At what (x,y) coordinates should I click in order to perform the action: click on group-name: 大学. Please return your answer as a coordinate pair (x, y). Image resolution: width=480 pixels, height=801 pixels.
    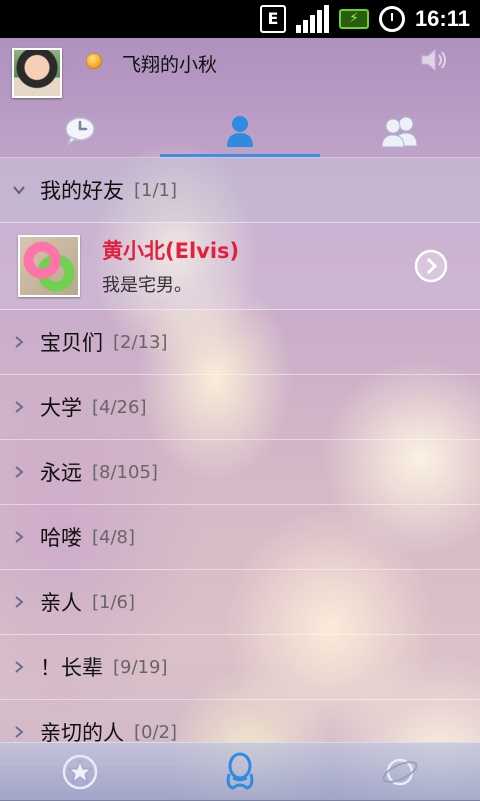
    Looking at the image, I should click on (61, 408).